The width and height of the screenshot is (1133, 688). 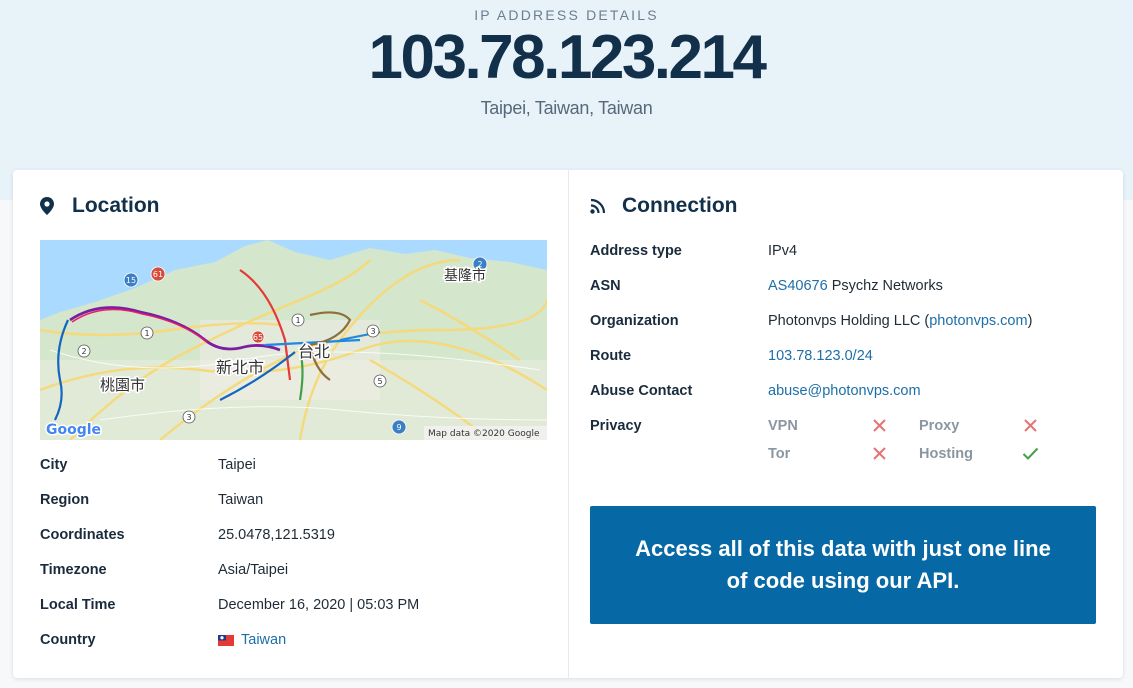 I want to click on route-link: 103.78.123.0/24, so click(x=820, y=356).